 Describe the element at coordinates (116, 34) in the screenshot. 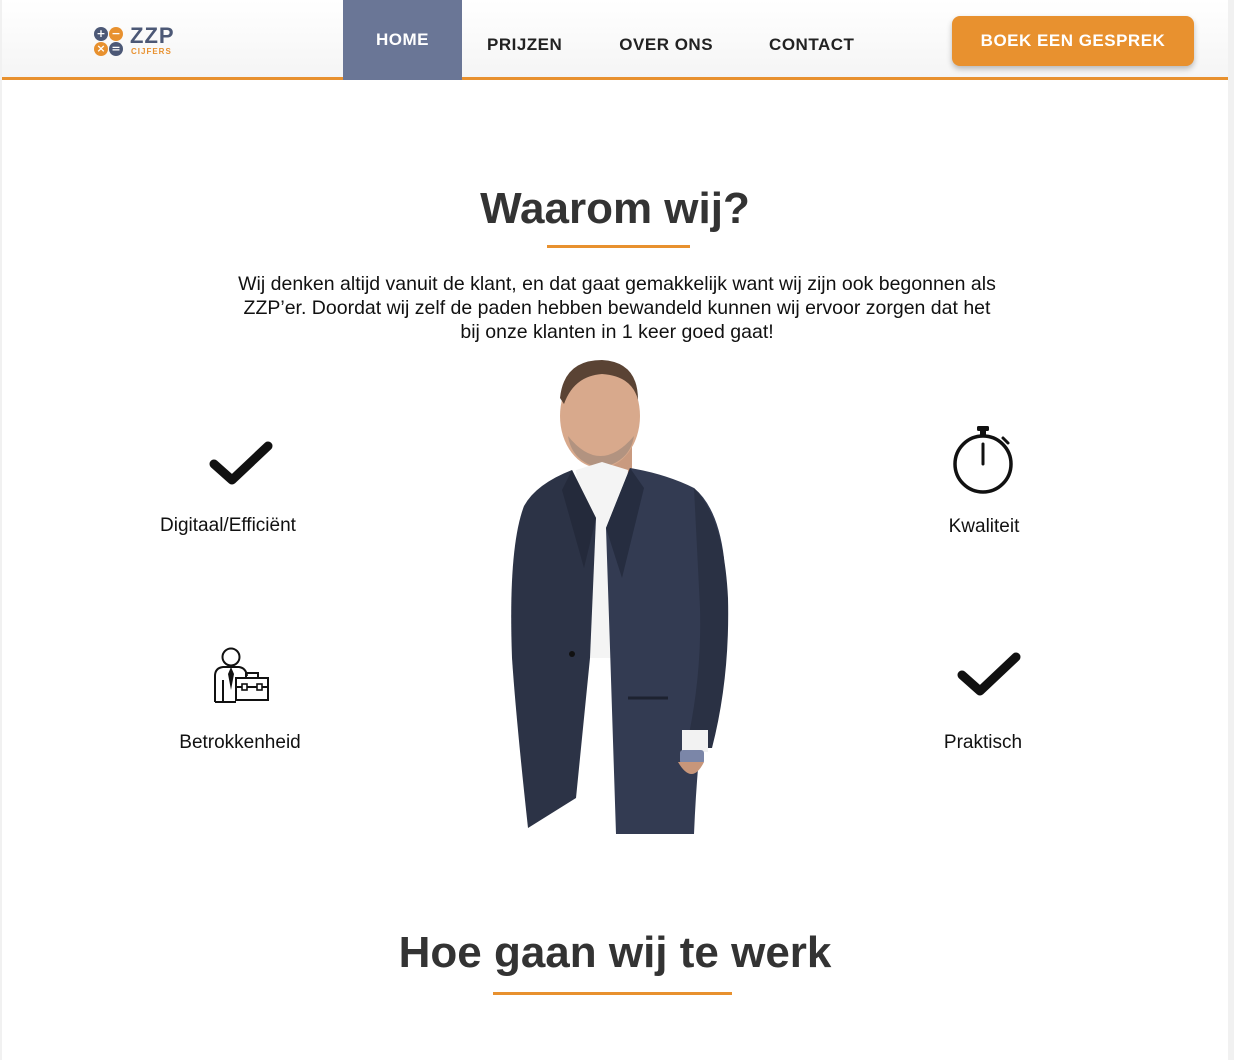

I see `minus-symbol: −` at that location.